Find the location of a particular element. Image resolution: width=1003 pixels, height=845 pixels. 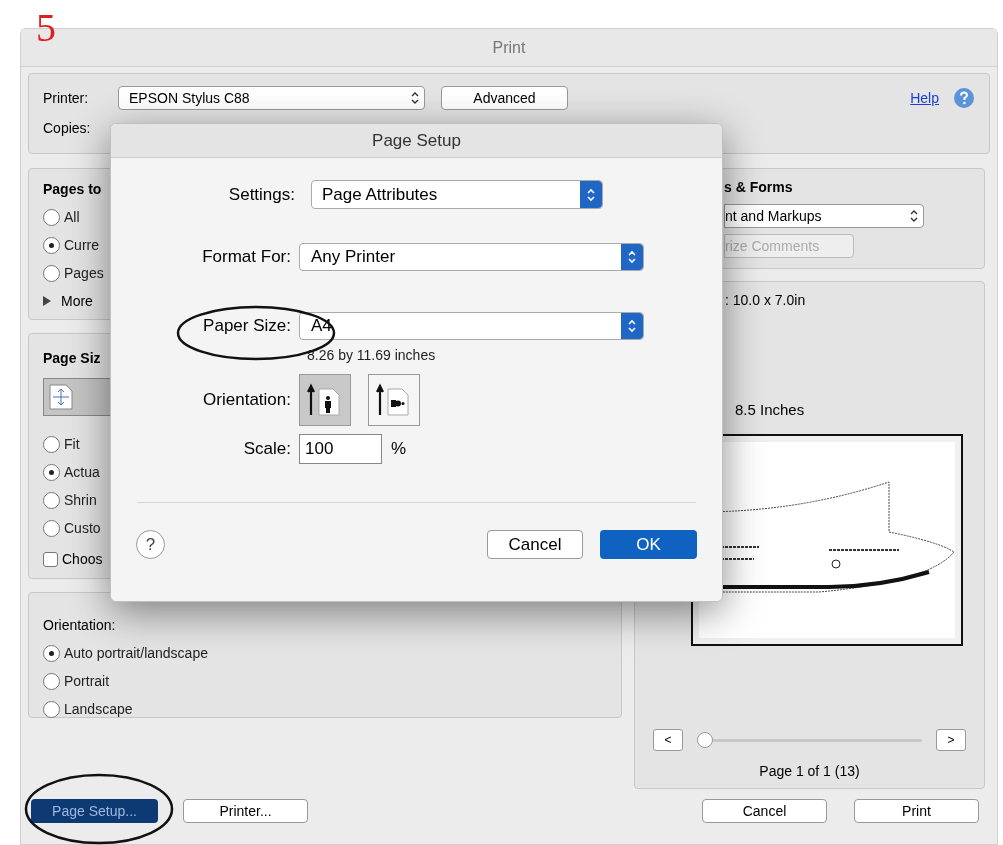

next-page-button: > is located at coordinates (951, 740).